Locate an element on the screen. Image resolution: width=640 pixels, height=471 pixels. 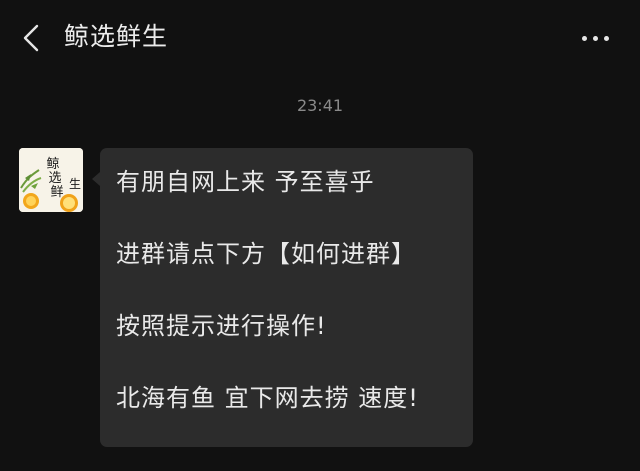
brand-logo-avatar: 鲸 选 鲜 生 is located at coordinates (51, 180).